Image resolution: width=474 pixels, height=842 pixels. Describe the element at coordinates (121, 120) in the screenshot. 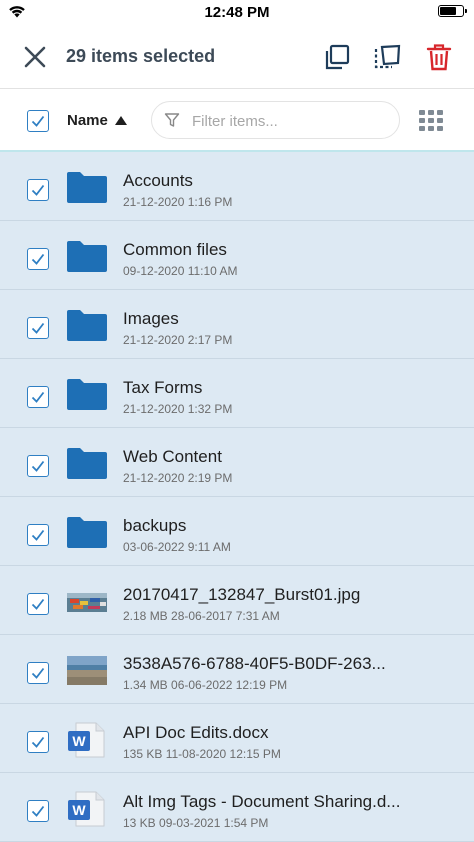

I see `sort-ascending-icon` at that location.